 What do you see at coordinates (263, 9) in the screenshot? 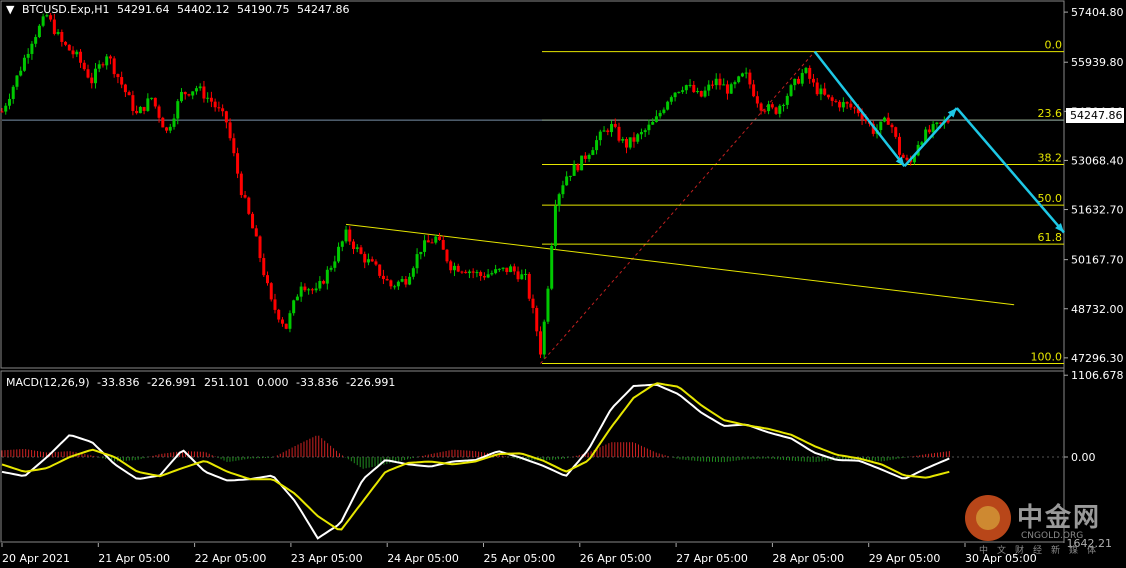
I see `ohlc-low: 54190.75` at bounding box center [263, 9].